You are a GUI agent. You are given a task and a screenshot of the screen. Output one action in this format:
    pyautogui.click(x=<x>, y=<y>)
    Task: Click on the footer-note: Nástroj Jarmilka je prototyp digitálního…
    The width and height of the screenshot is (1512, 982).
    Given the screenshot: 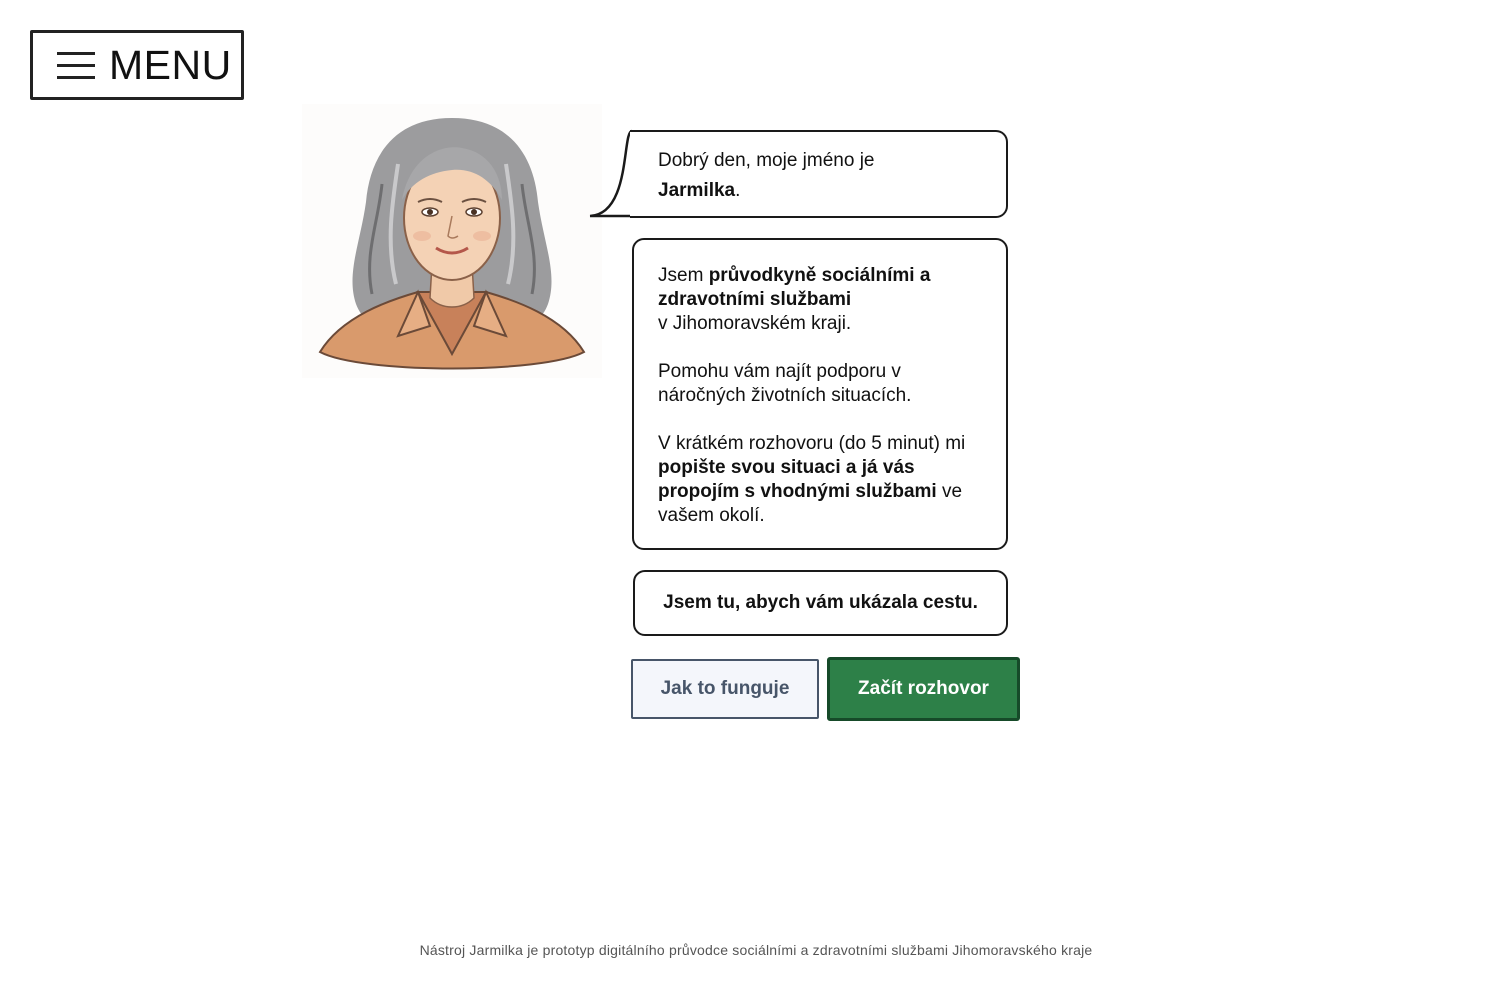 What is the action you would take?
    pyautogui.click(x=756, y=950)
    